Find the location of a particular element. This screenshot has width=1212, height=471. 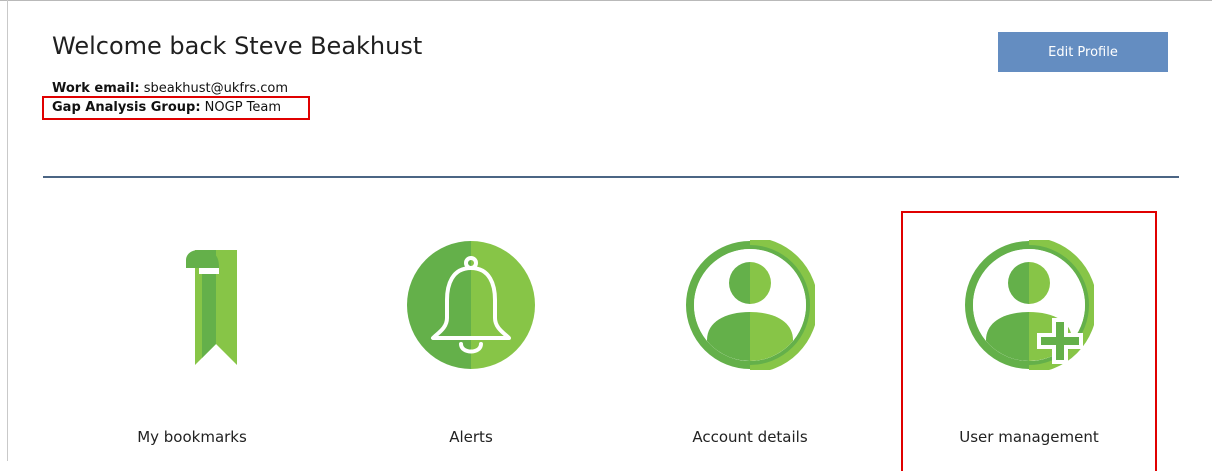

my-bookmarks-tile: My bookmarks is located at coordinates (192, 350).